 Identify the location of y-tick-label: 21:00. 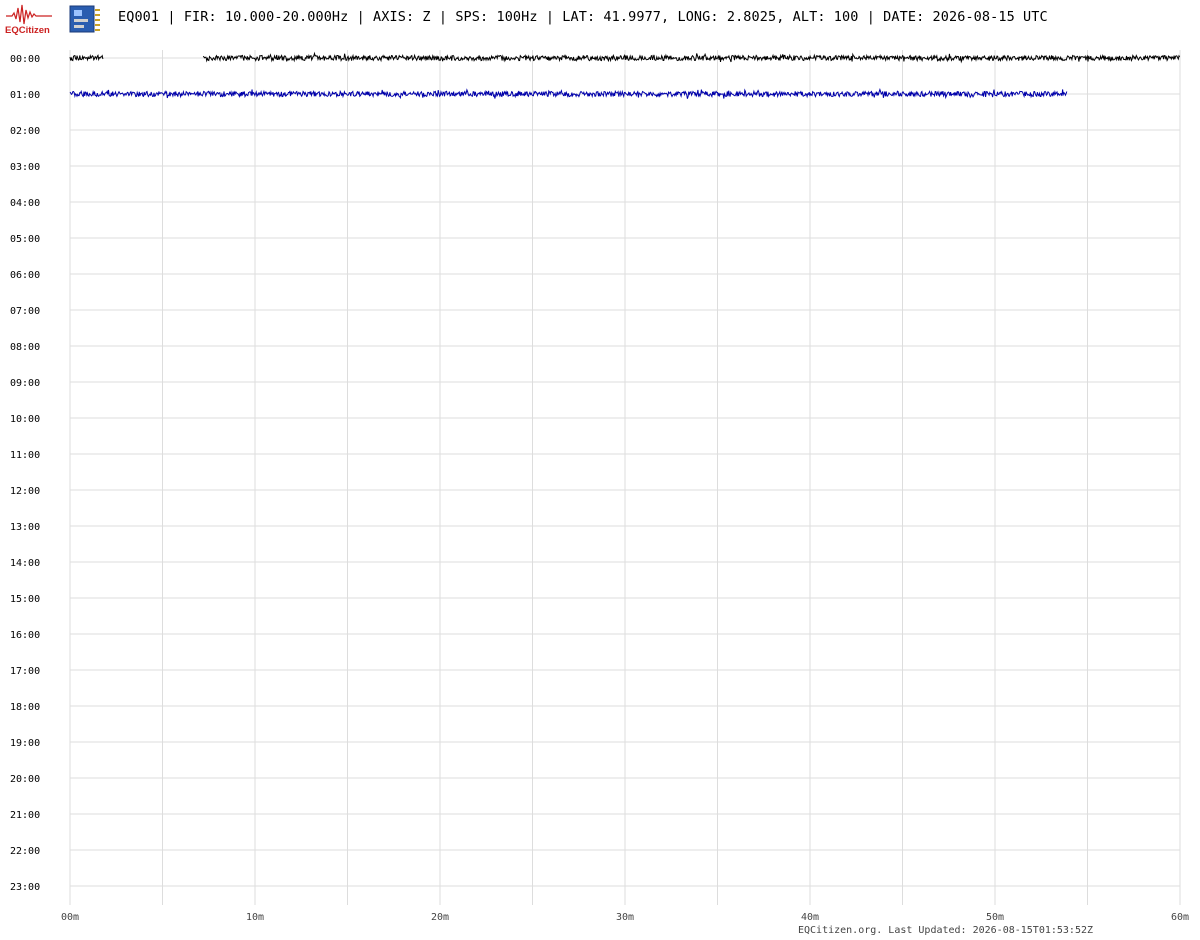
(25, 815).